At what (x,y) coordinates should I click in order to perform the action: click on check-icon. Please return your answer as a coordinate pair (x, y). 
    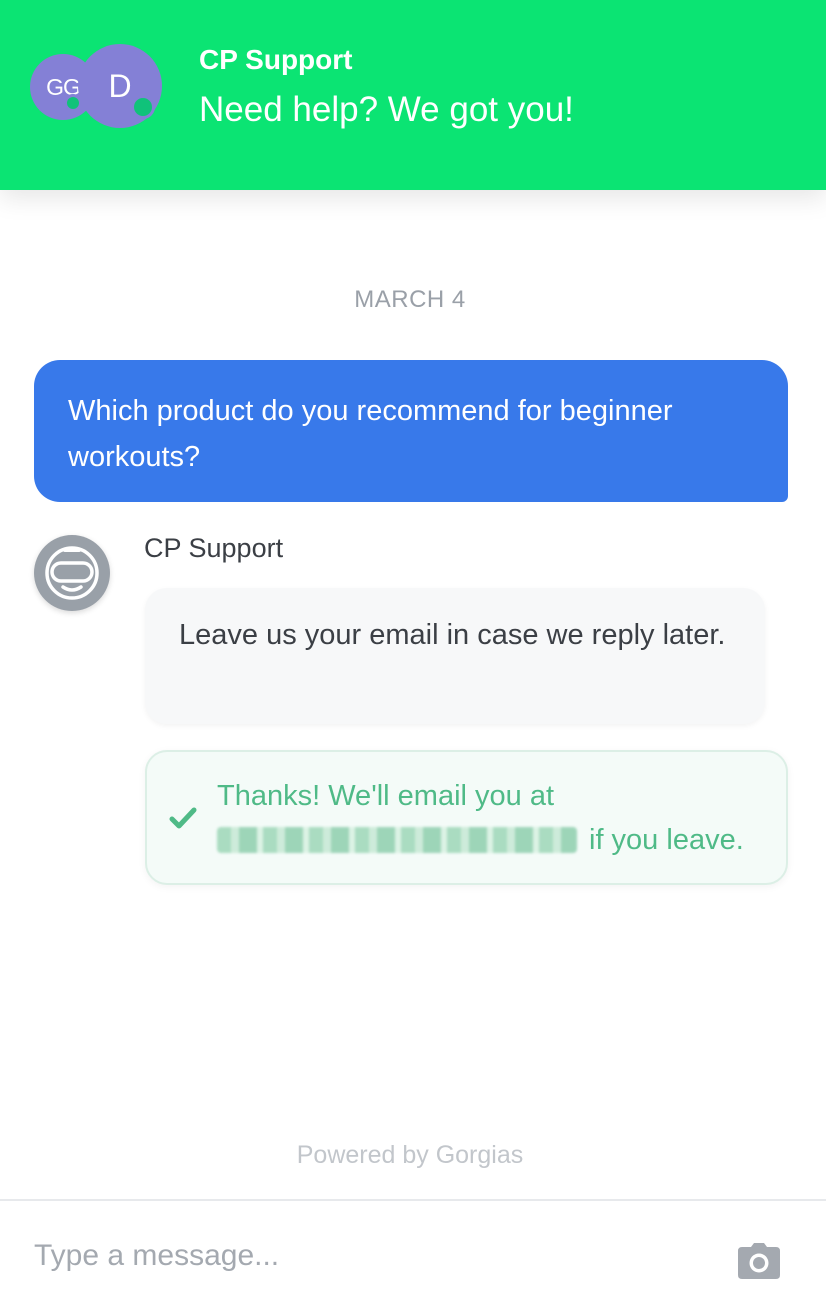
    Looking at the image, I should click on (183, 818).